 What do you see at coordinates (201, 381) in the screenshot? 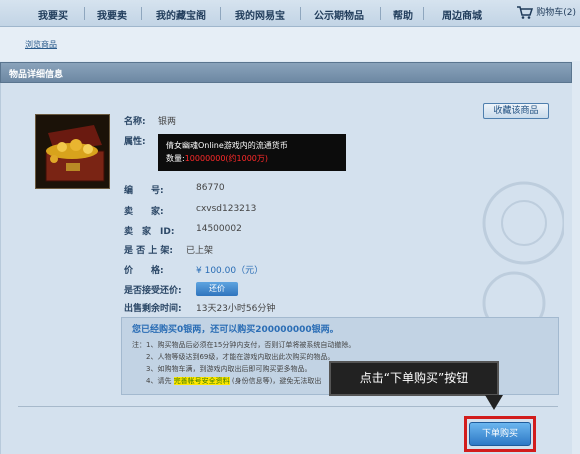
I see `security-info-link: 完善帐号安全资料` at bounding box center [201, 381].